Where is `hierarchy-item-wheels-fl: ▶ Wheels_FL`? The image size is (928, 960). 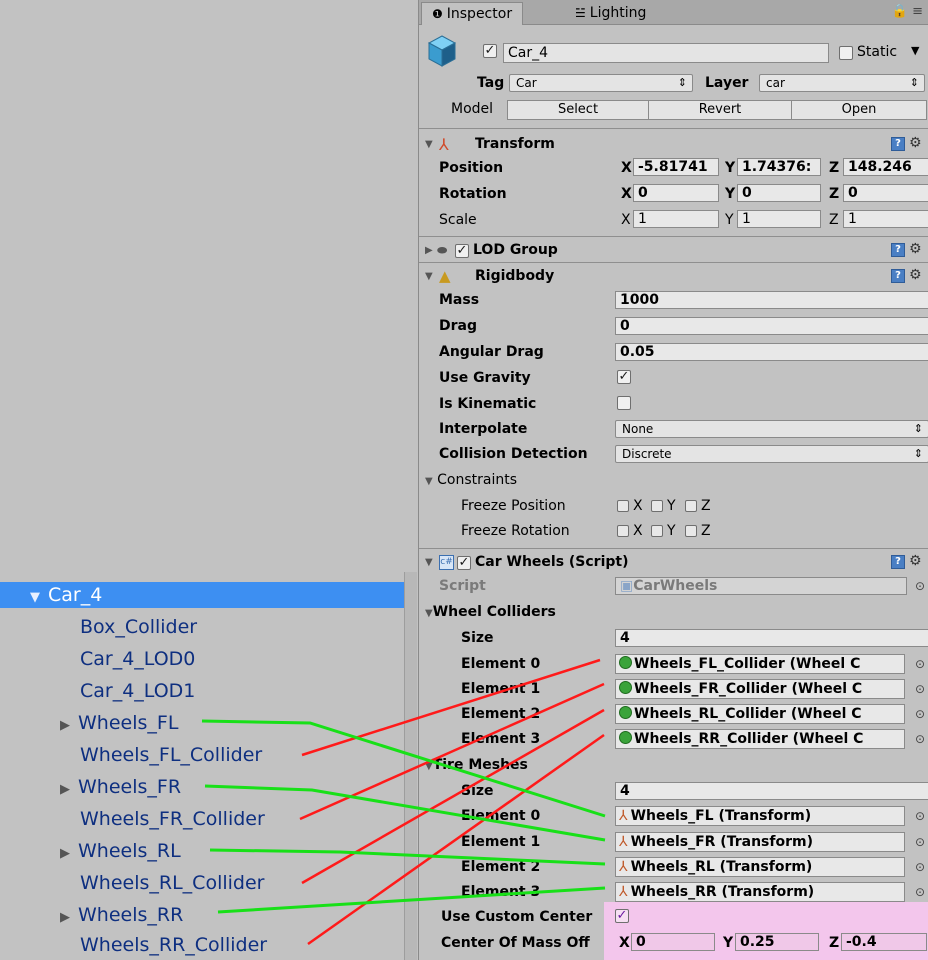 hierarchy-item-wheels-fl: ▶ Wheels_FL is located at coordinates (202, 723).